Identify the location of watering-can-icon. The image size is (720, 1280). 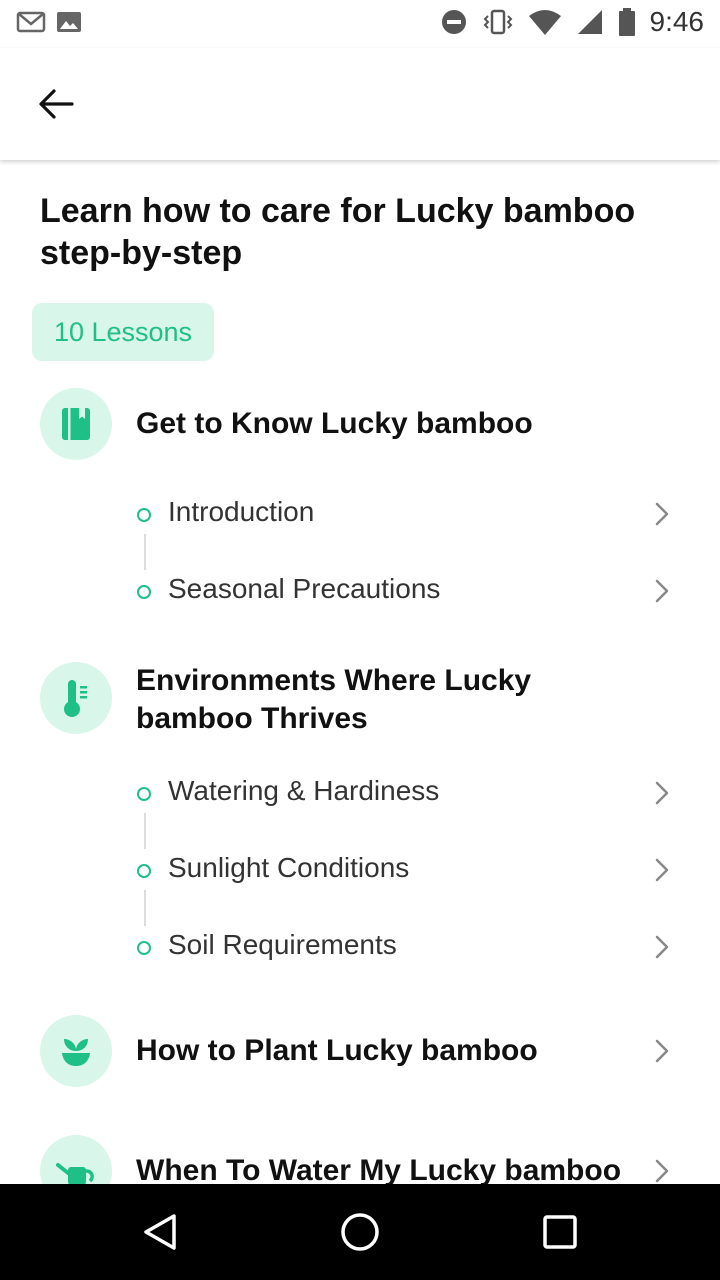
(75, 1173).